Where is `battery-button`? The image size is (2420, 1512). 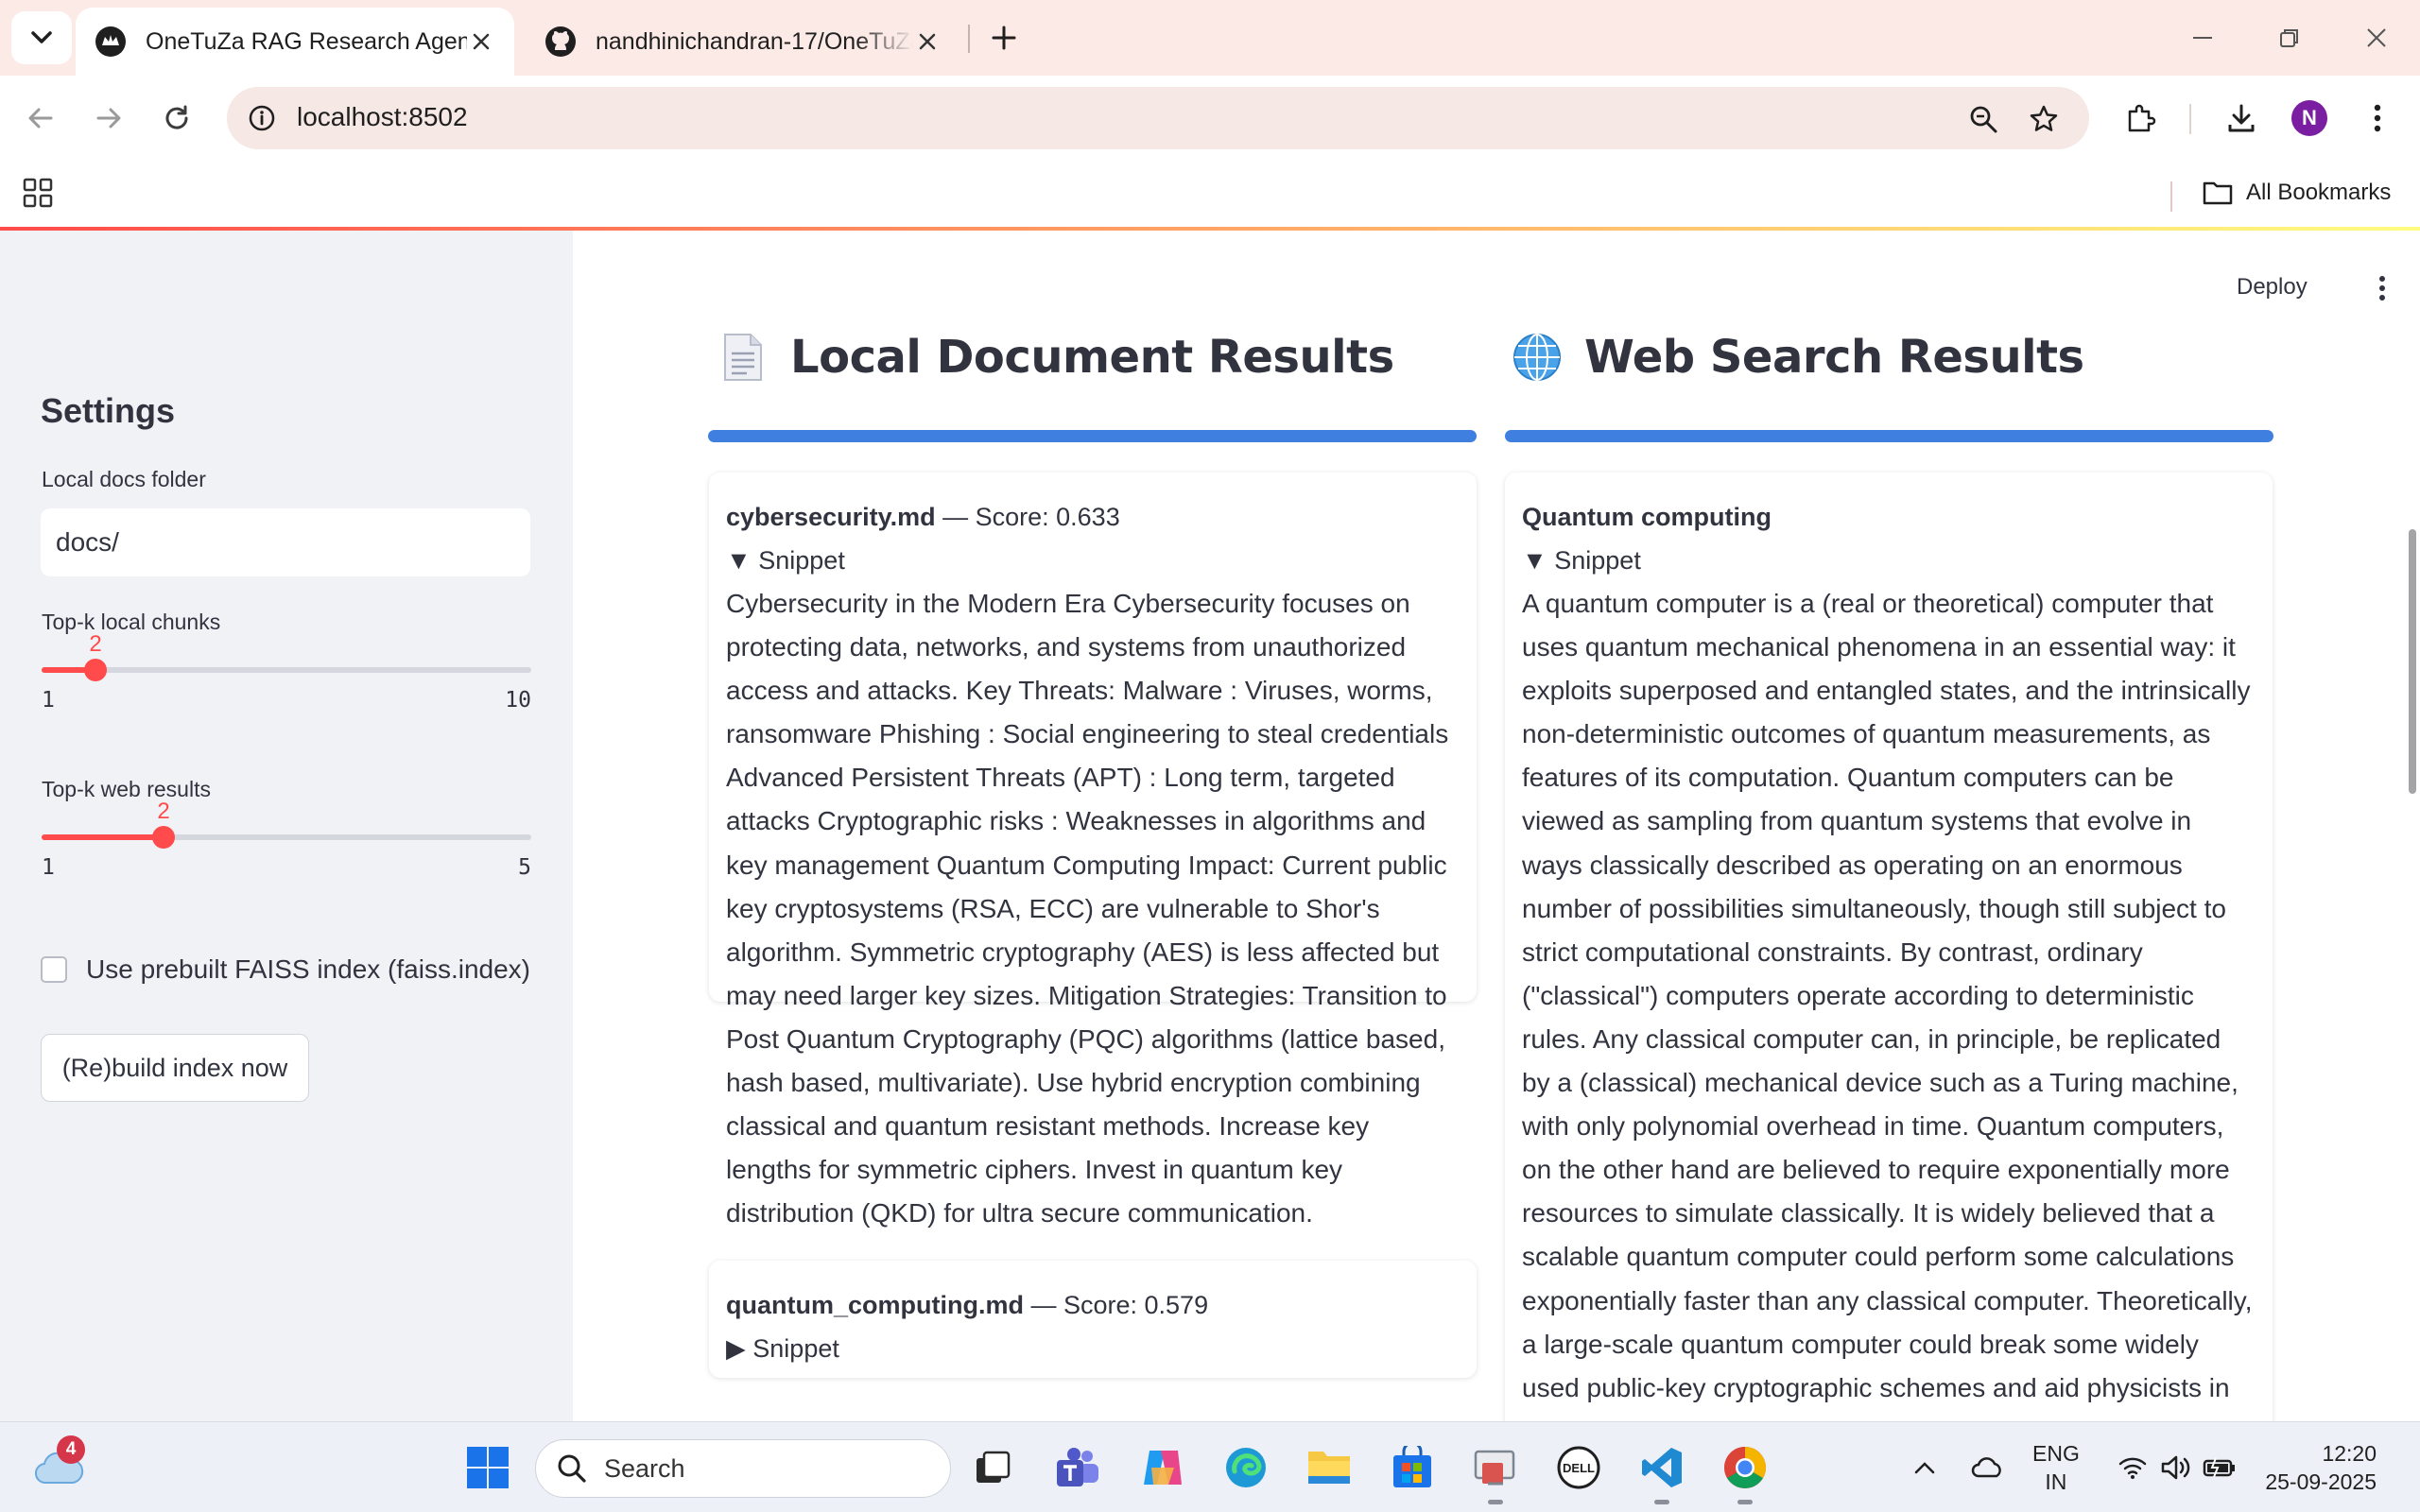
battery-button is located at coordinates (2219, 1467).